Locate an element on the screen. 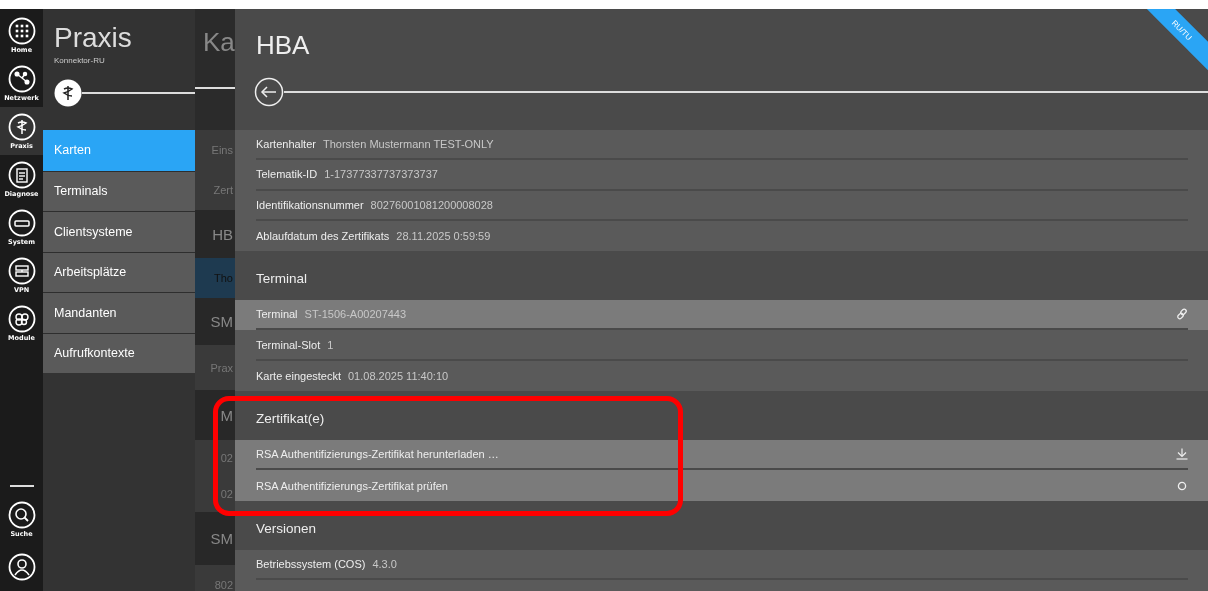 The height and width of the screenshot is (591, 1208). list-title: Ka is located at coordinates (219, 42).